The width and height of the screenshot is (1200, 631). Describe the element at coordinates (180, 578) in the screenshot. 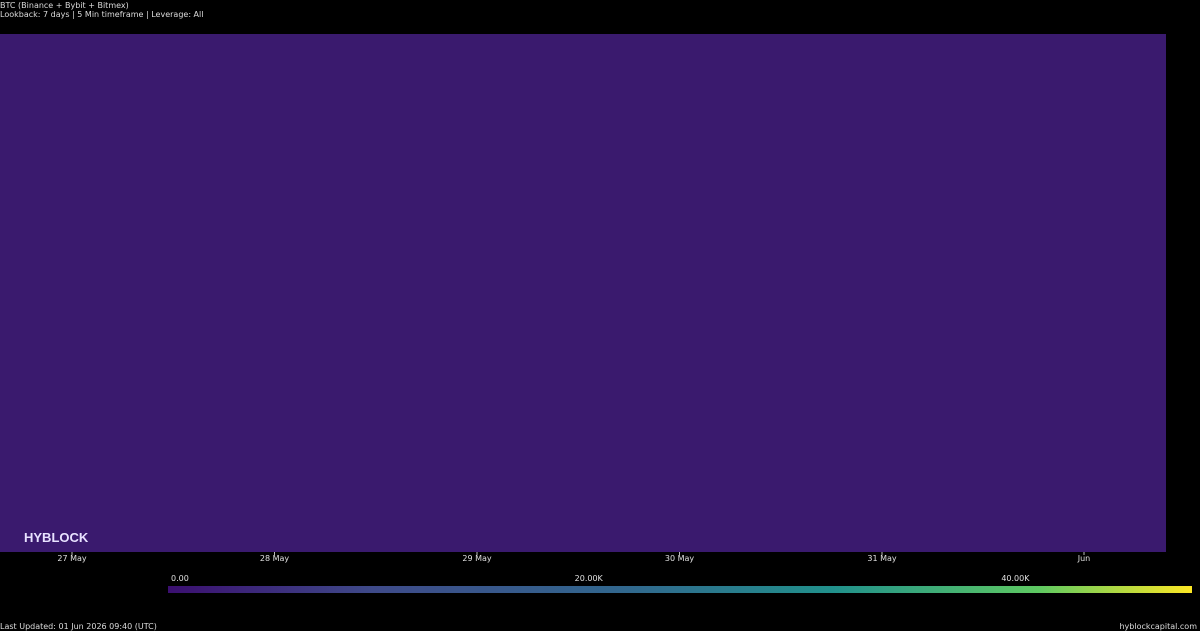

I see `colorbar-tick-label: 0.00` at that location.